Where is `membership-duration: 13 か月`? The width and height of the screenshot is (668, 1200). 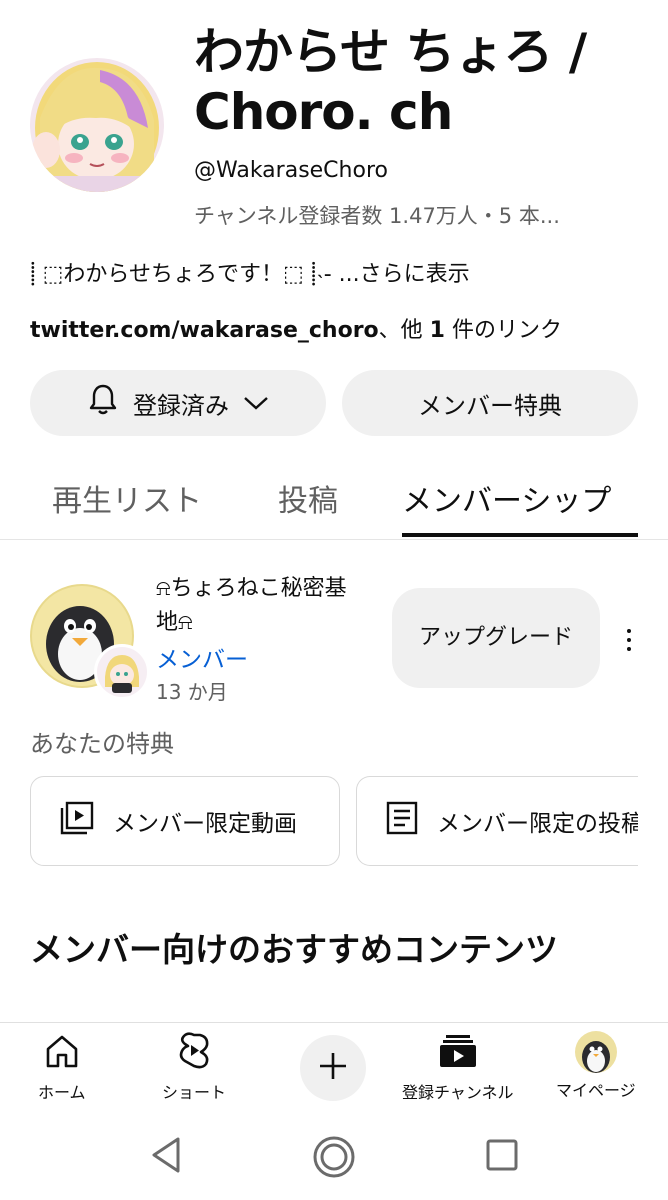 membership-duration: 13 か月 is located at coordinates (192, 692).